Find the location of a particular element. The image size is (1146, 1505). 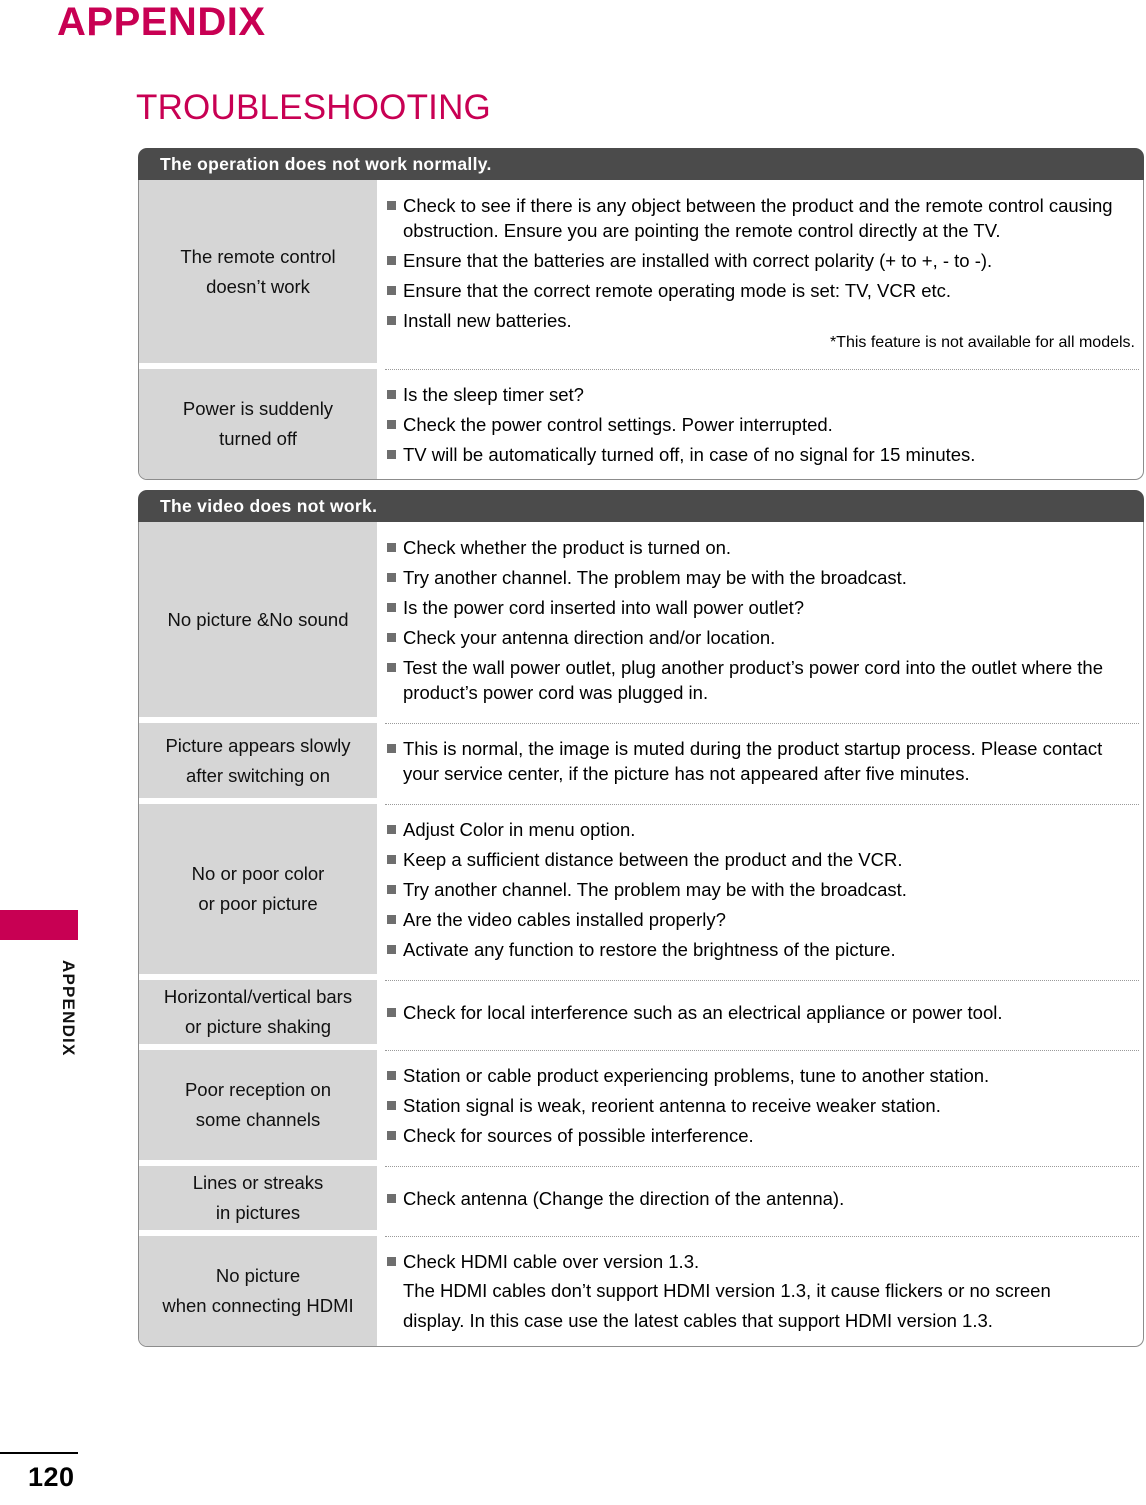

bullet-text: Are the video cables installed properly? is located at coordinates (564, 919).